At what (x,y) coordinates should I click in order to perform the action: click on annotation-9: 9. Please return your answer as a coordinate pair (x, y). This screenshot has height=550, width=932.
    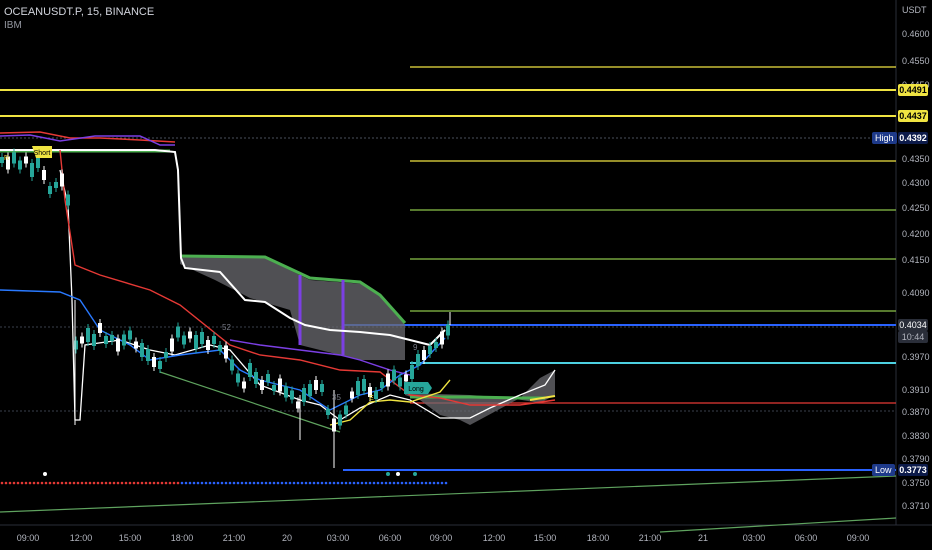
    Looking at the image, I should click on (415, 347).